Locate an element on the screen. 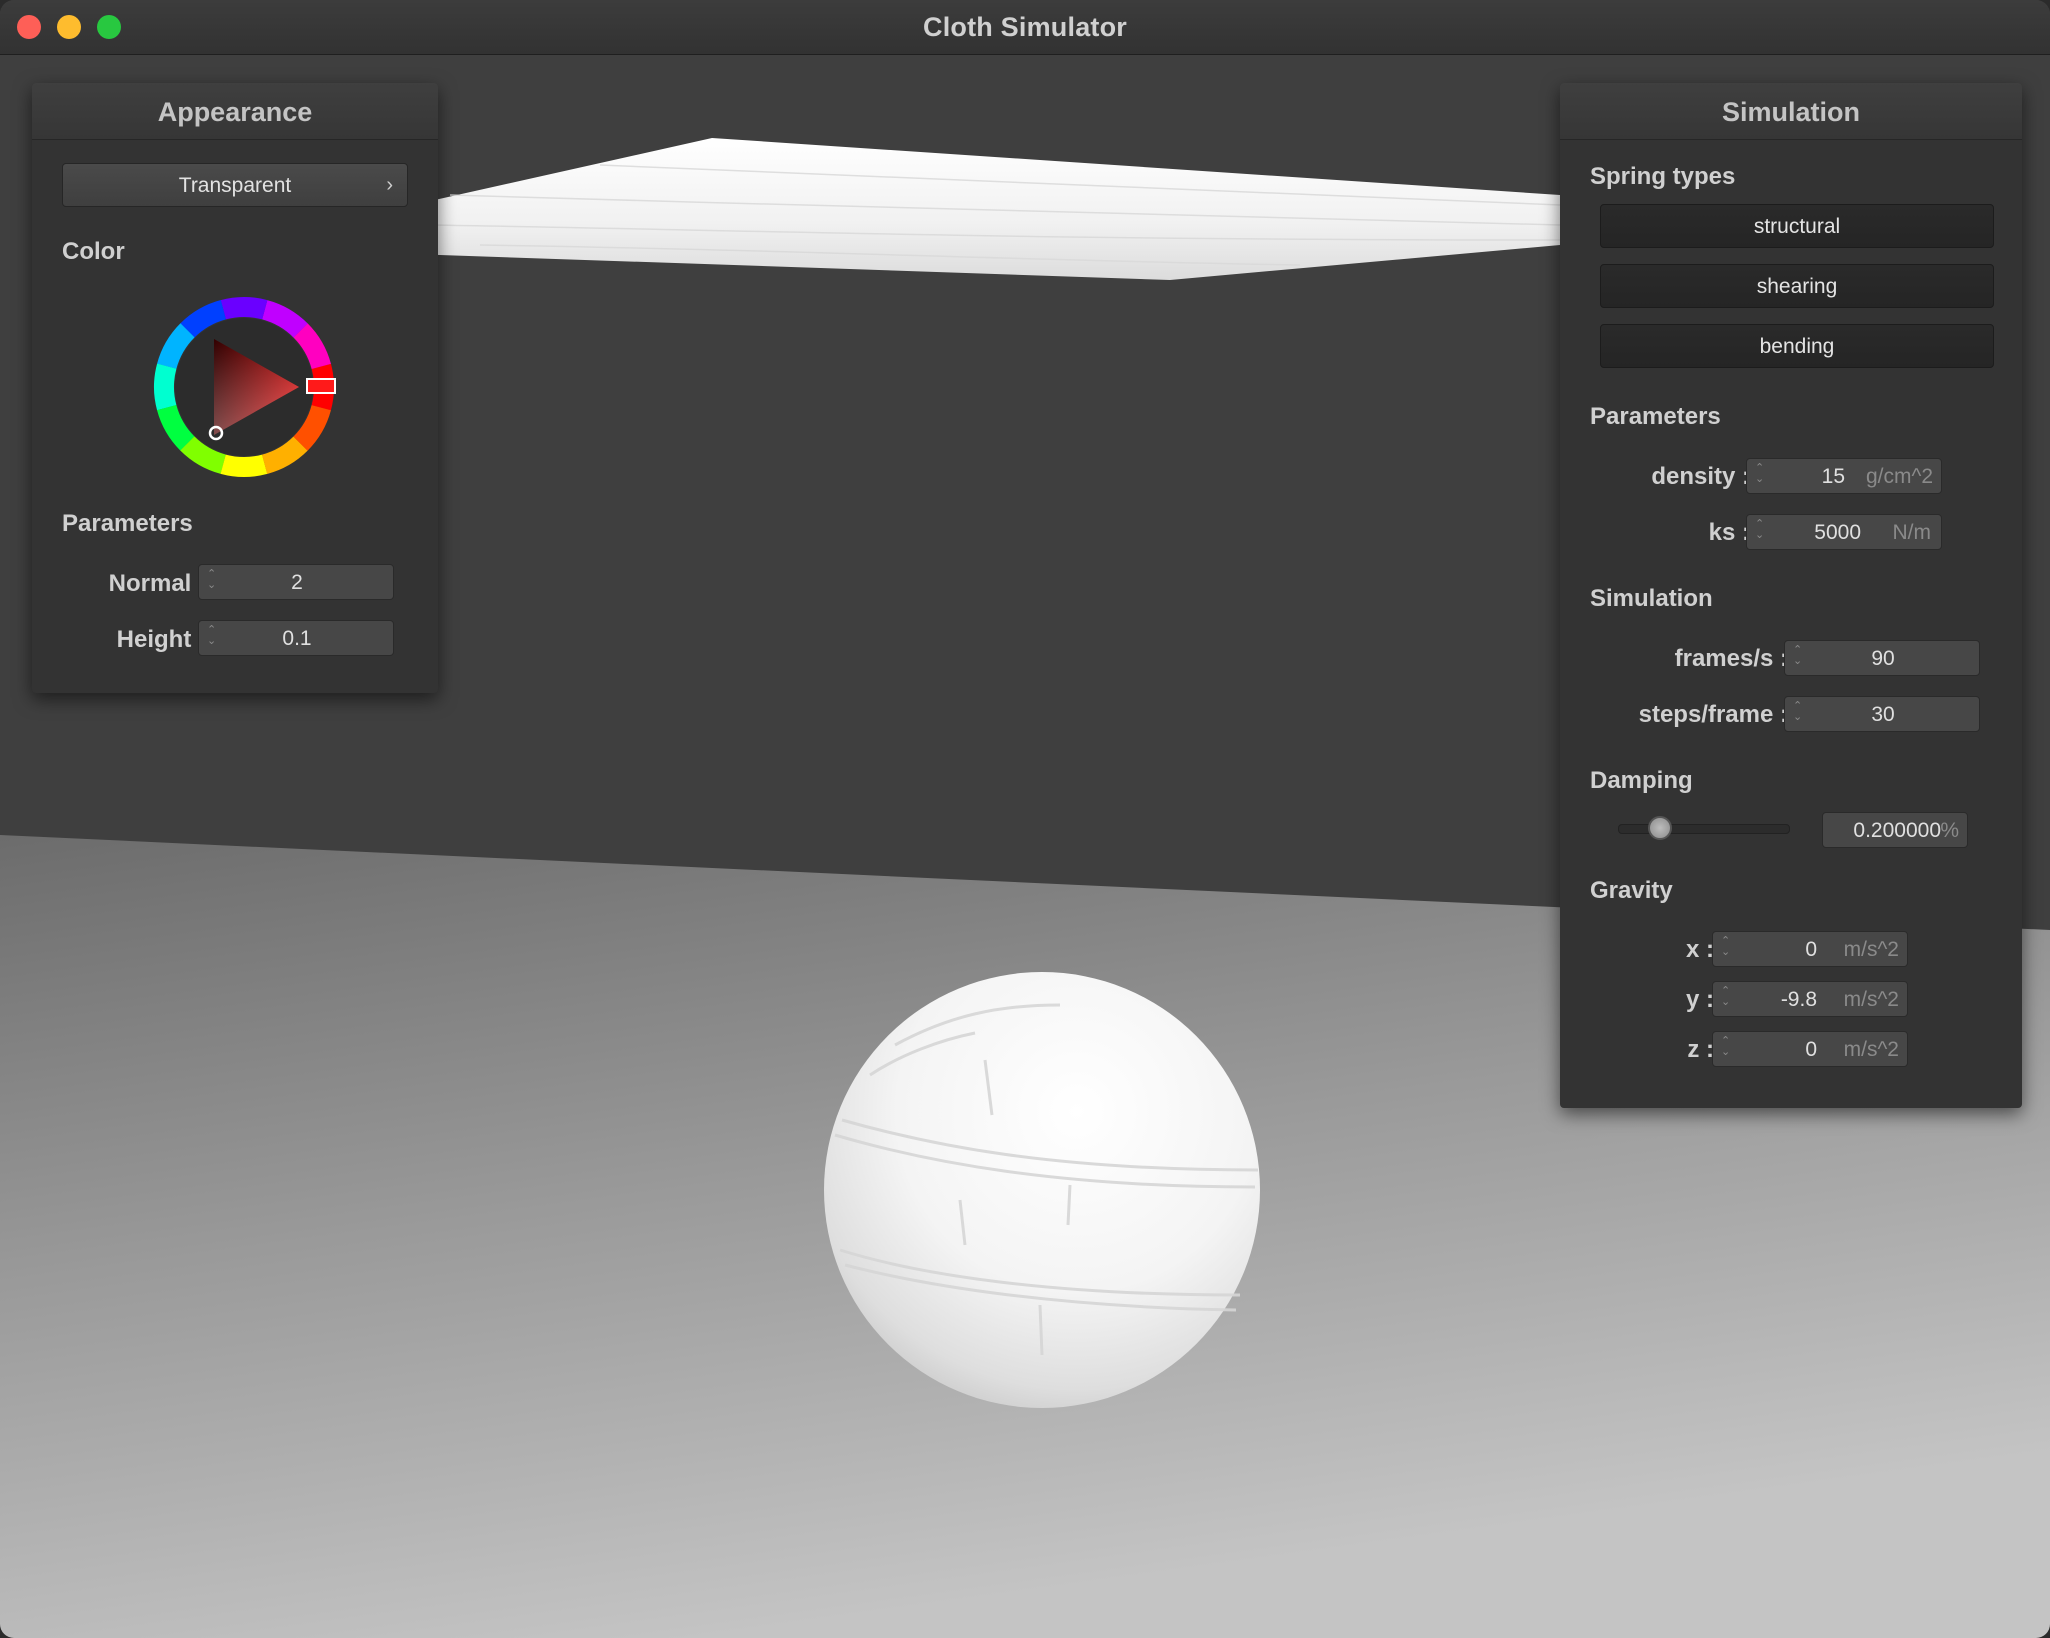 The height and width of the screenshot is (1638, 2050). shader-select-value: Transparent is located at coordinates (235, 185).